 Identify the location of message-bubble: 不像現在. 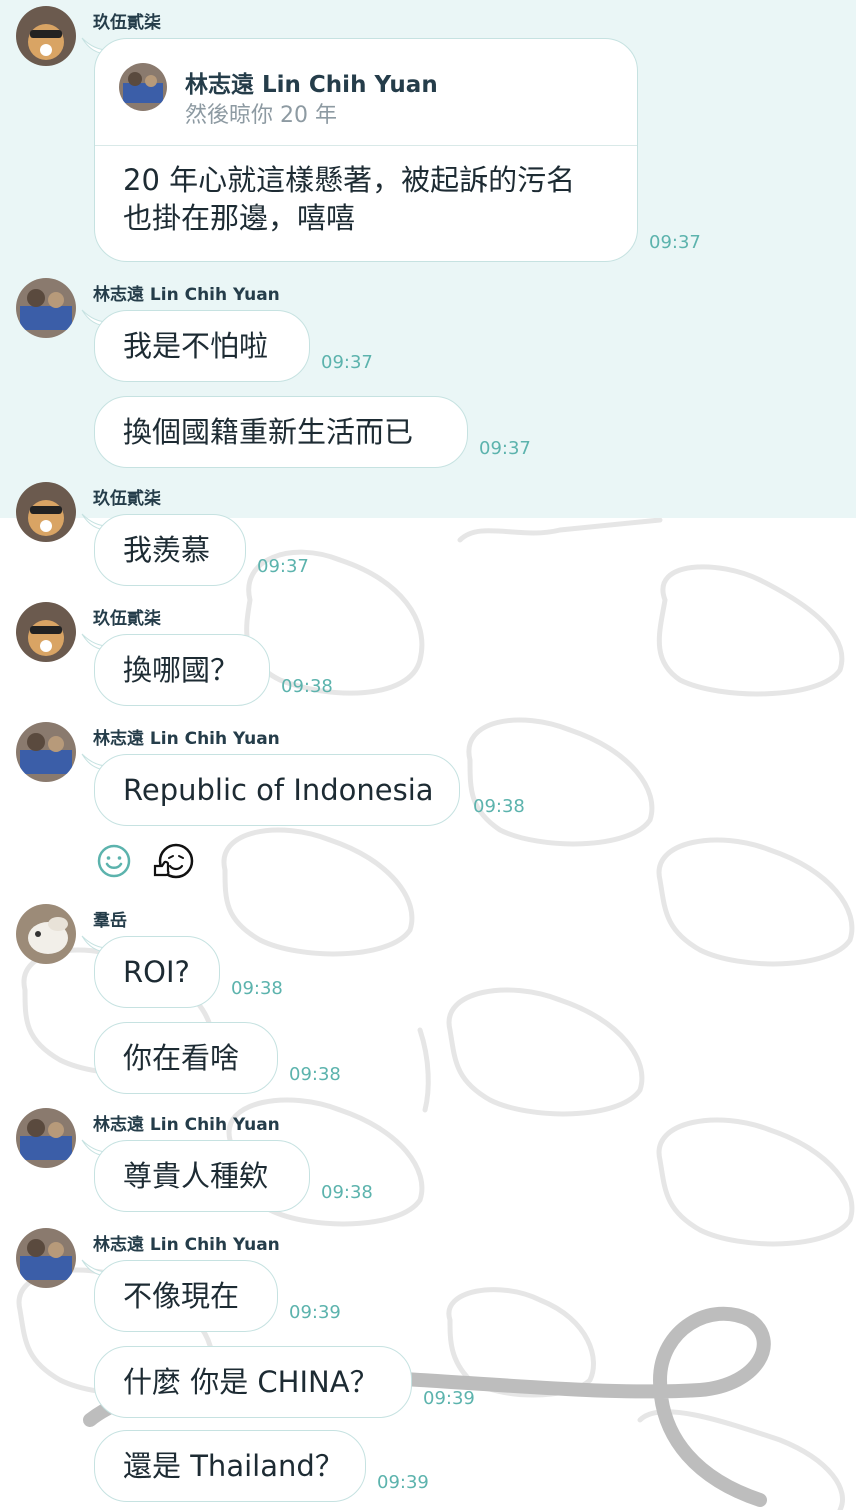
(186, 1296).